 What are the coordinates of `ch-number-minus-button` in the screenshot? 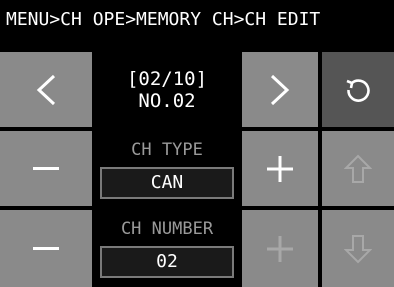 It's located at (46, 248).